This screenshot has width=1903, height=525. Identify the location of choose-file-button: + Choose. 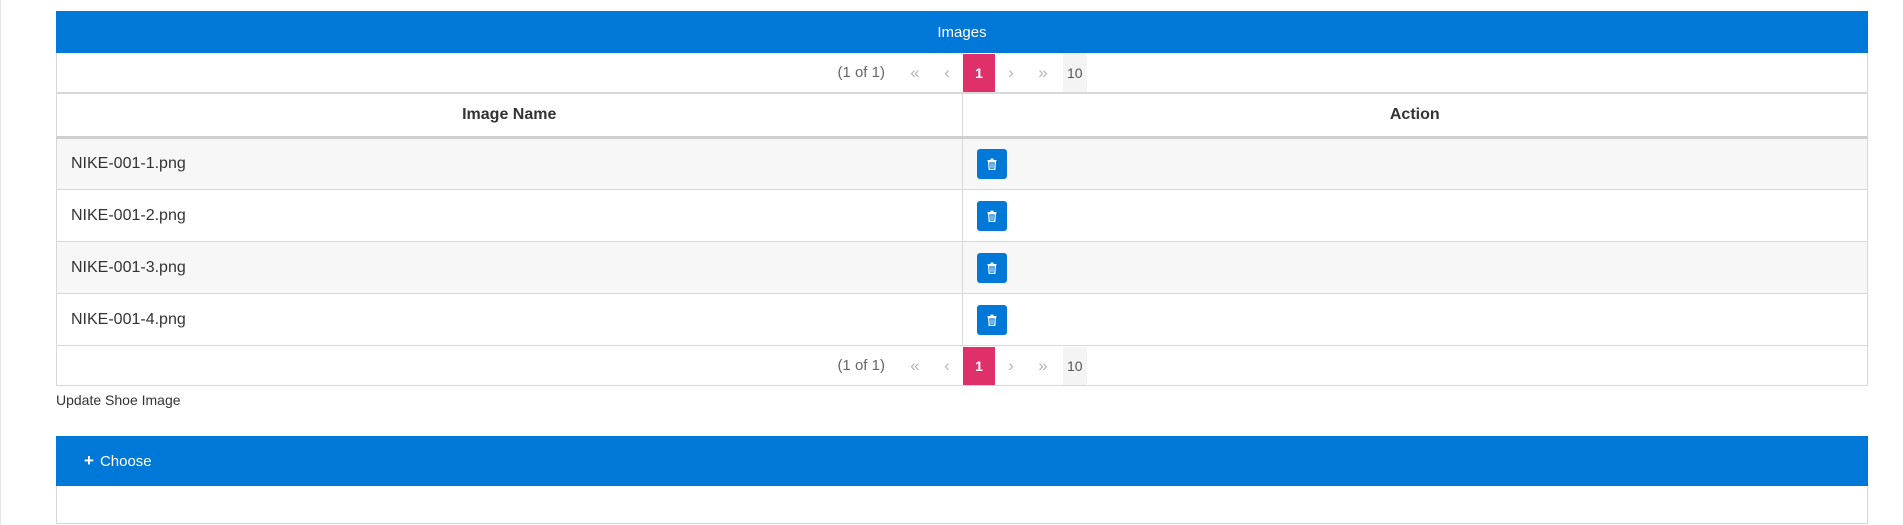
(118, 461).